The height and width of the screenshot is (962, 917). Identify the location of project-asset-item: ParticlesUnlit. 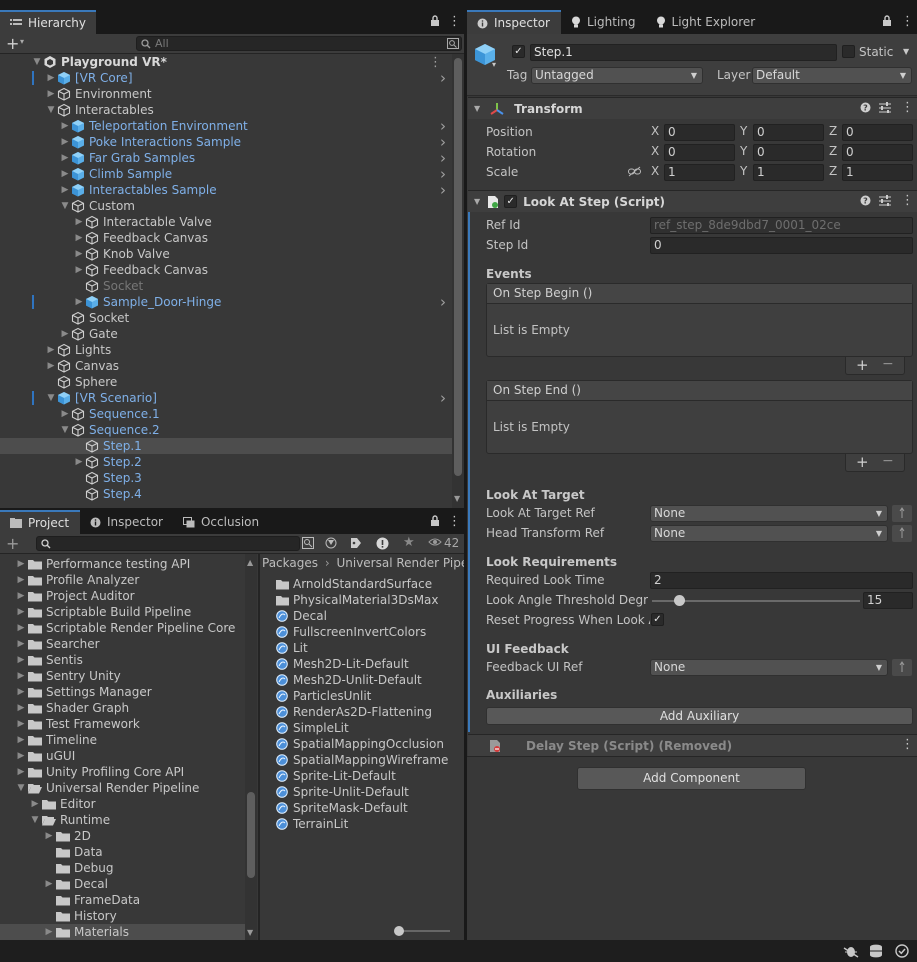
(323, 696).